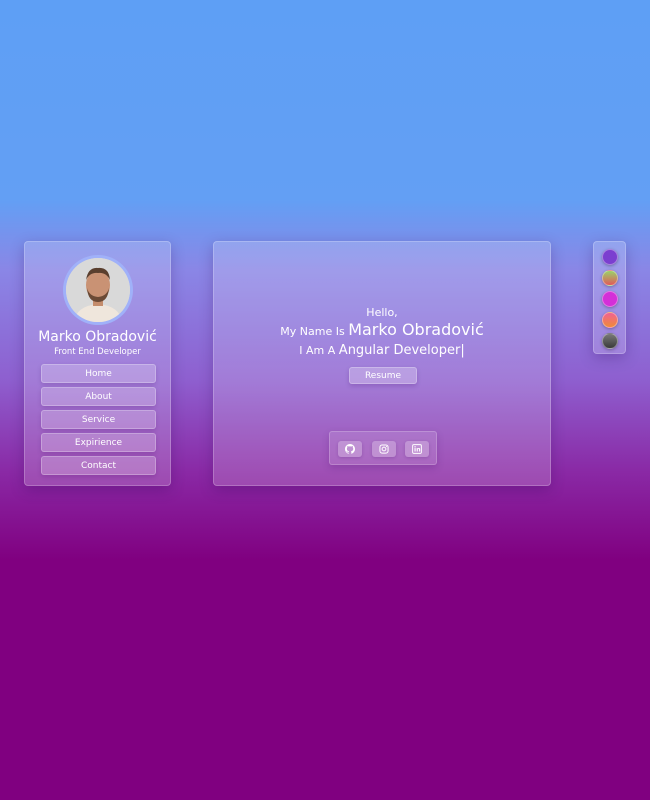 The width and height of the screenshot is (650, 800). Describe the element at coordinates (610, 278) in the screenshot. I see `theme-swatch-green-red` at that location.